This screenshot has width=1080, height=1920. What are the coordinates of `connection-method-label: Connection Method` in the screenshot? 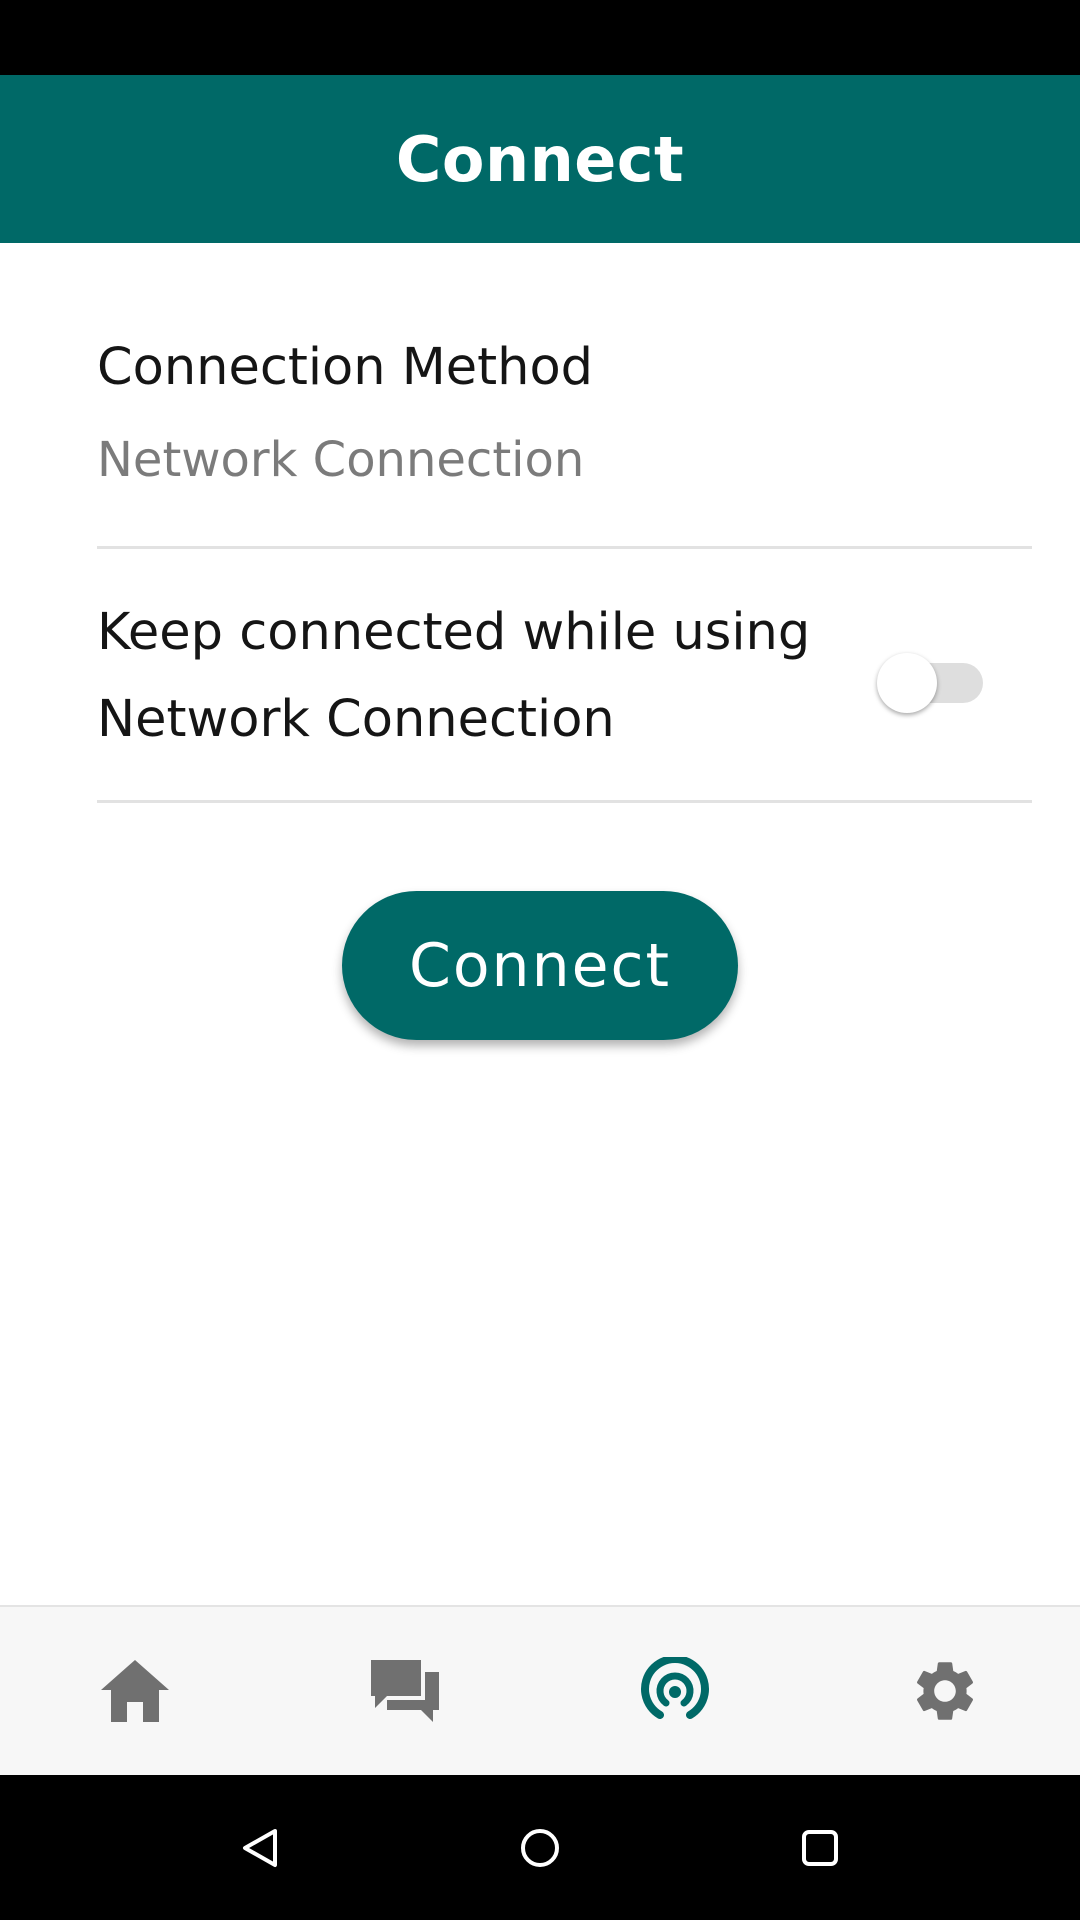 It's located at (345, 367).